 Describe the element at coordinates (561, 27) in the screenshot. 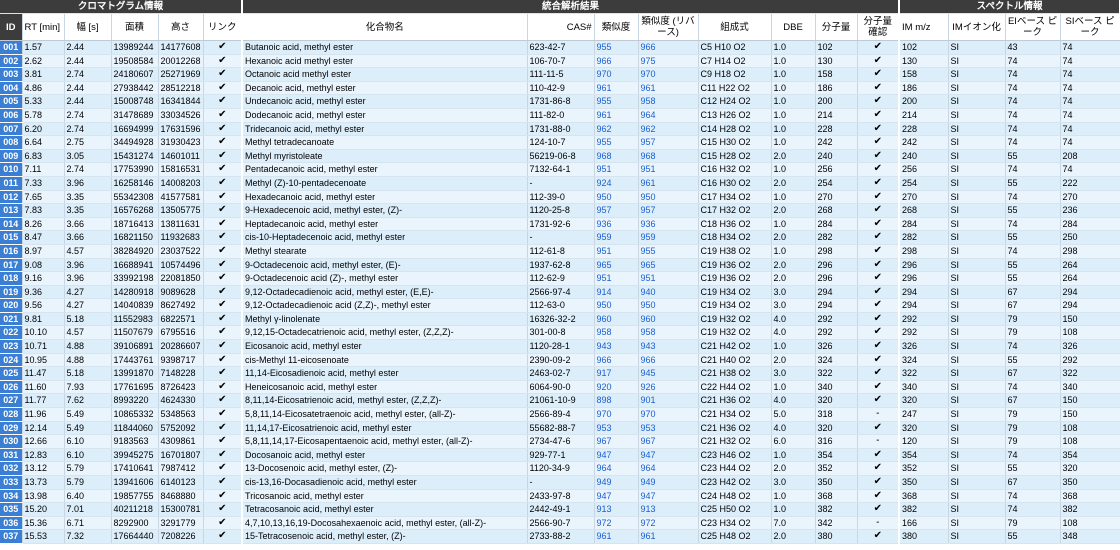

I see `col-cas: CAS#` at that location.